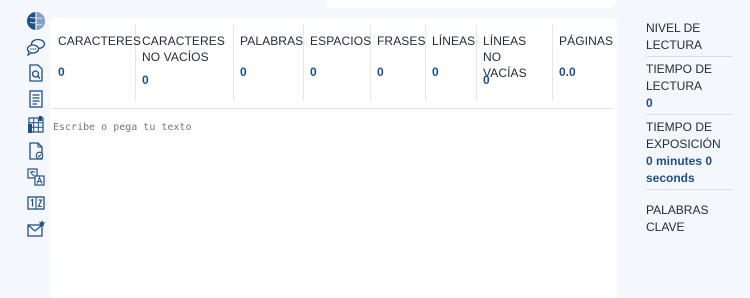 This screenshot has width=750, height=298. I want to click on stat-words: PALABRAS 0, so click(269, 63).